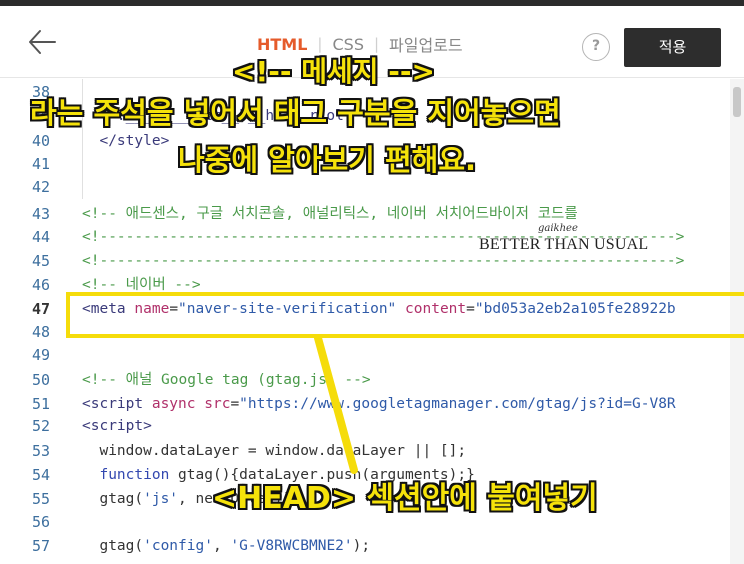 Image resolution: width=744 pixels, height=564 pixels. Describe the element at coordinates (117, 404) in the screenshot. I see `code-token: <script` at that location.